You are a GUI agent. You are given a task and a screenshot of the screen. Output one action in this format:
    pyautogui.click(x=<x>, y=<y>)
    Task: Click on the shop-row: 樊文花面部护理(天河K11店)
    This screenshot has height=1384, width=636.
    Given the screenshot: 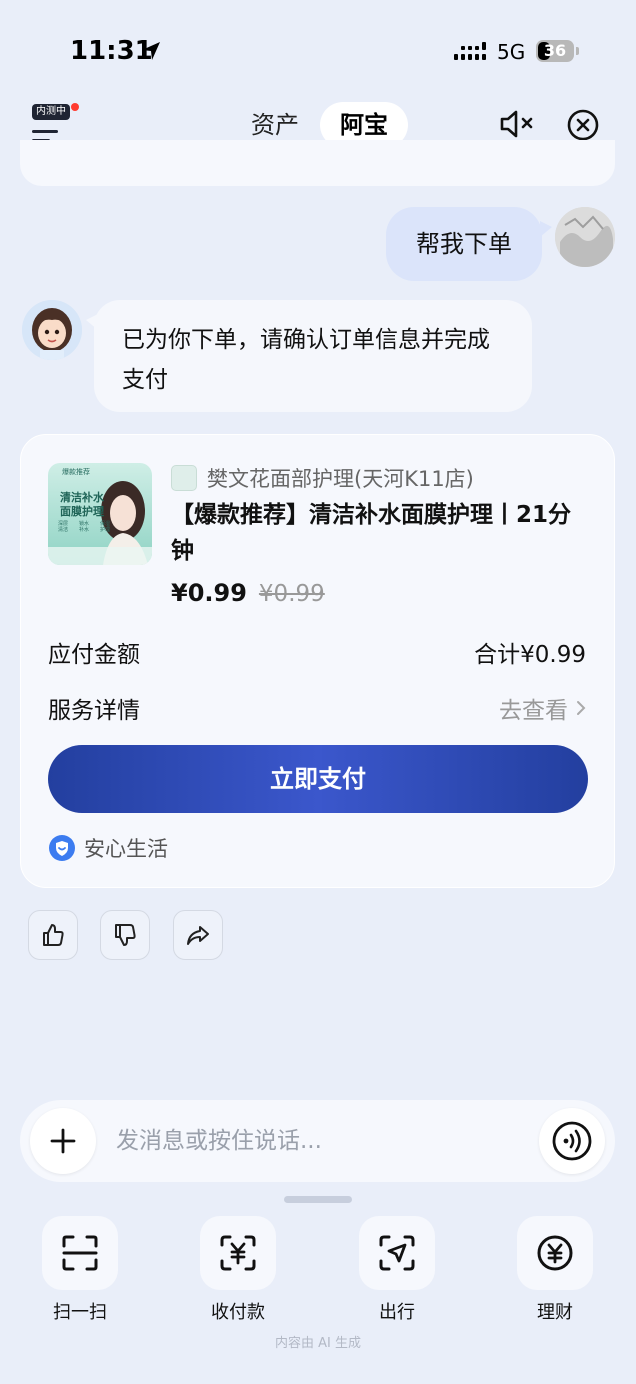 What is the action you would take?
    pyautogui.click(x=322, y=478)
    